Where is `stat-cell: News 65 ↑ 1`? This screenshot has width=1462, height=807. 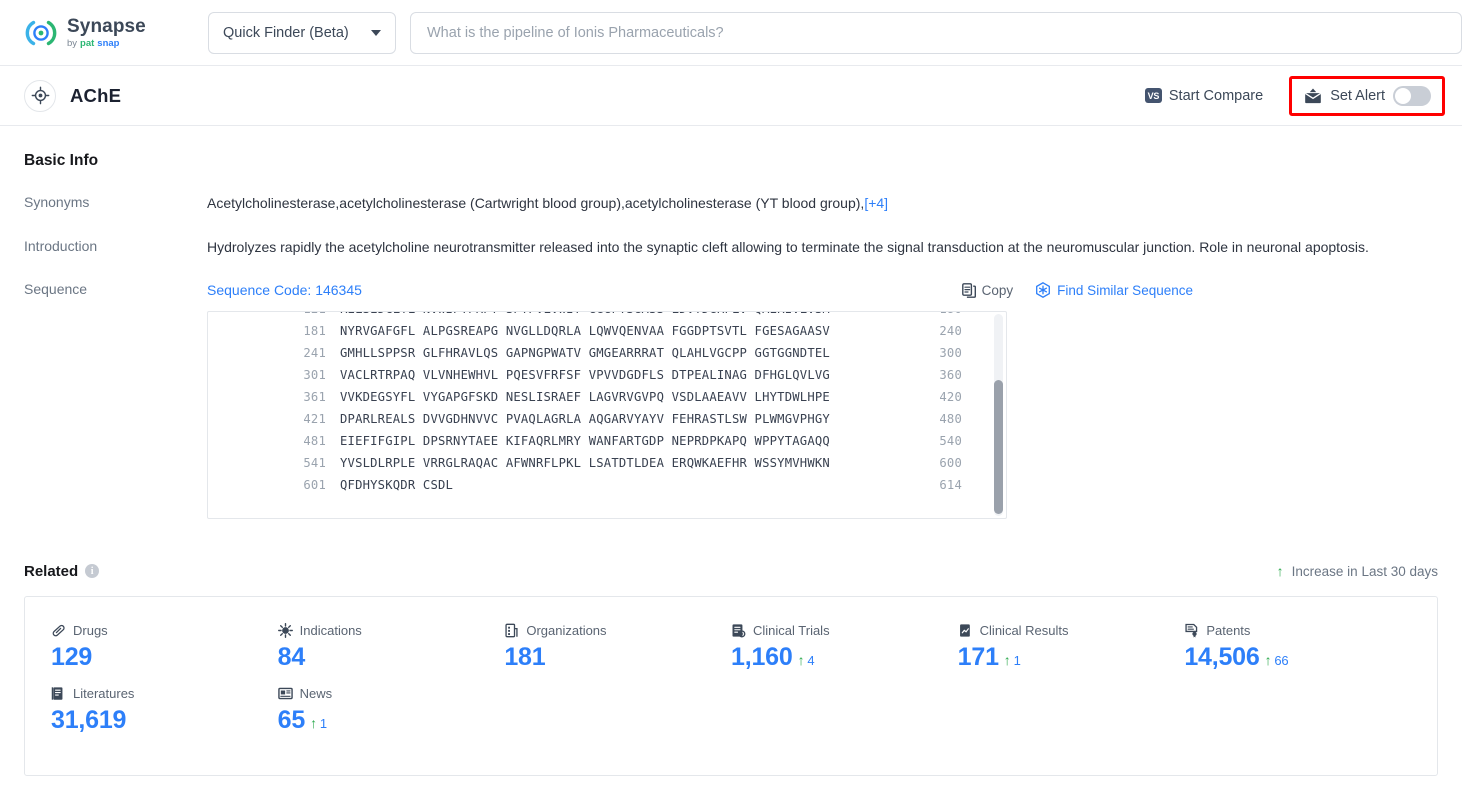
stat-cell: News 65 ↑ 1 is located at coordinates (391, 710).